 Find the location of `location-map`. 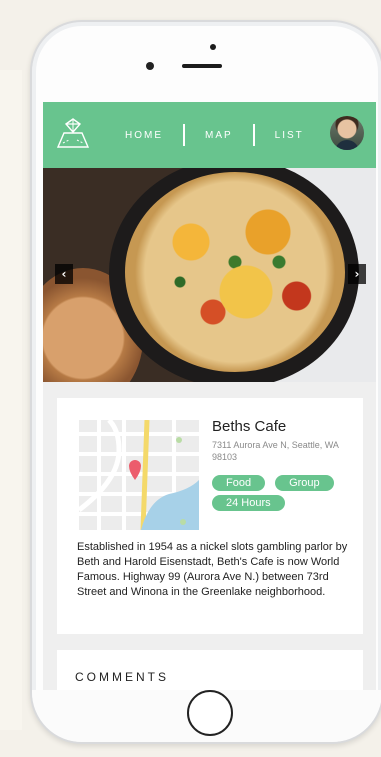

location-map is located at coordinates (139, 475).